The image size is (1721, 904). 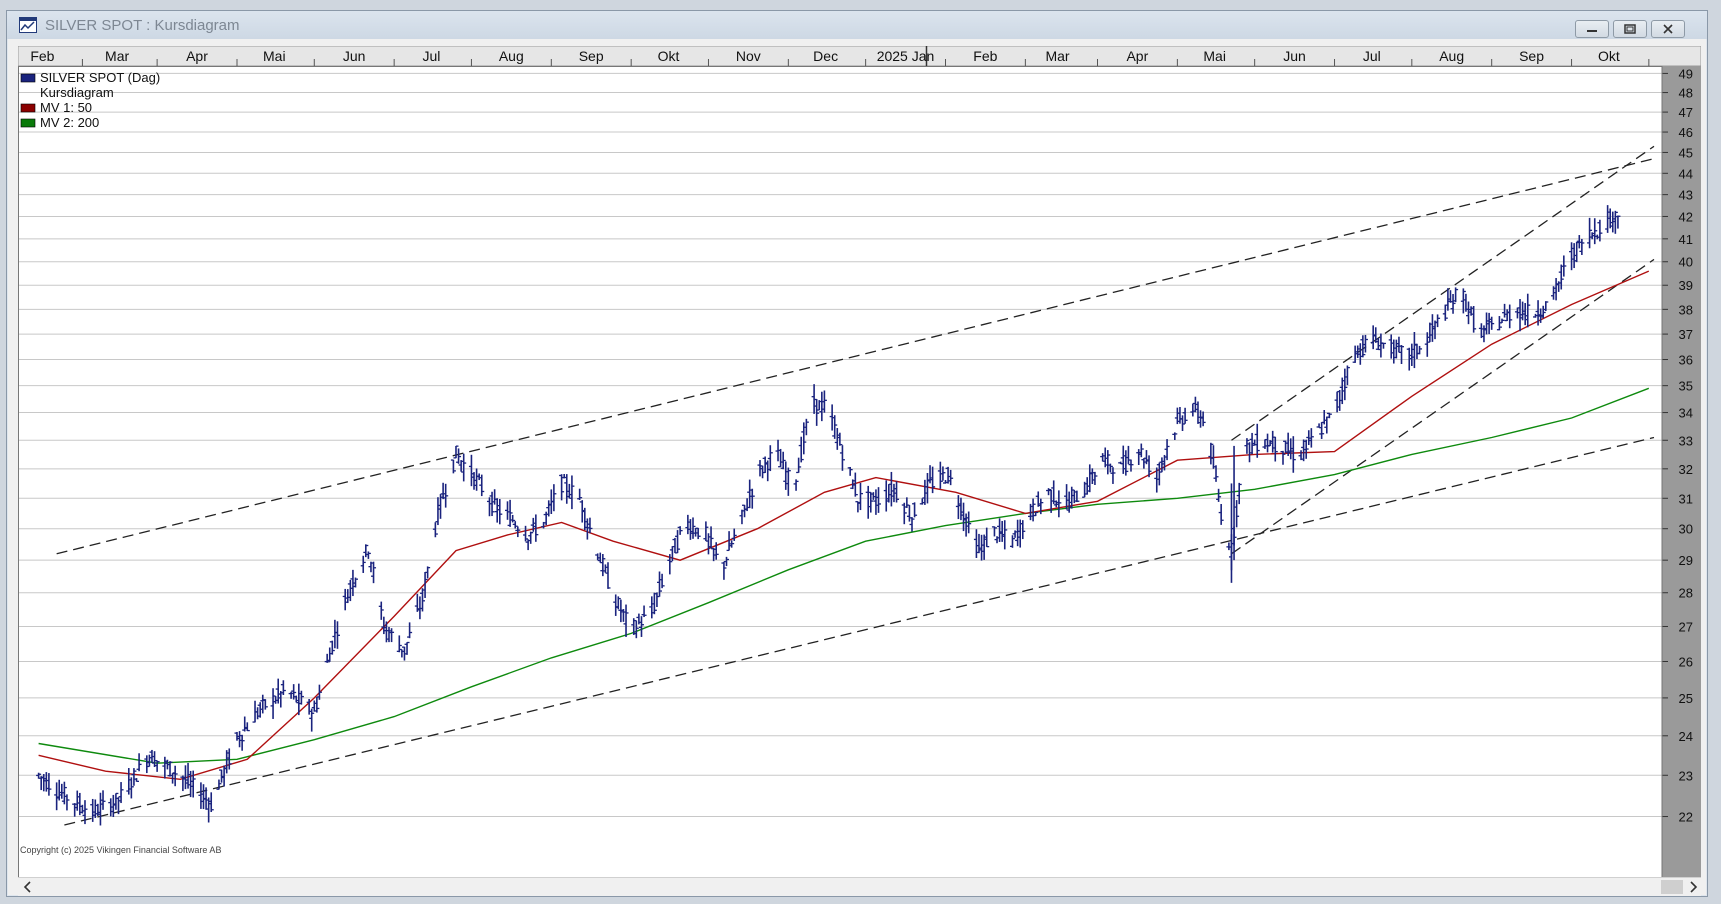 I want to click on y-tick-label: 25, so click(x=1686, y=698).